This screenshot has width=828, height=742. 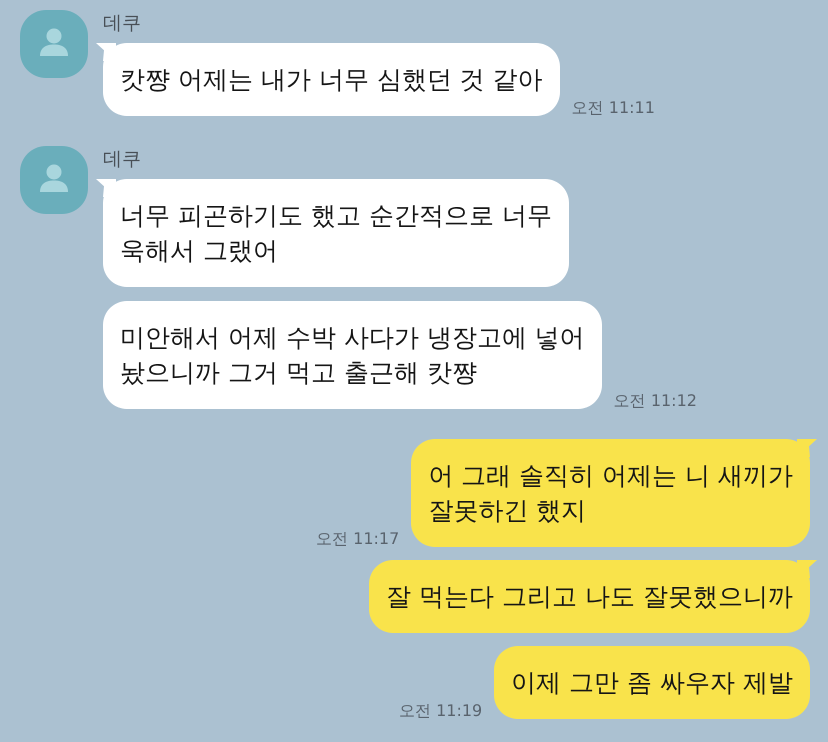 What do you see at coordinates (328, 79) in the screenshot?
I see `message-bubble: 캇쨩 어제는 내가 너무 심했던 것 같아` at bounding box center [328, 79].